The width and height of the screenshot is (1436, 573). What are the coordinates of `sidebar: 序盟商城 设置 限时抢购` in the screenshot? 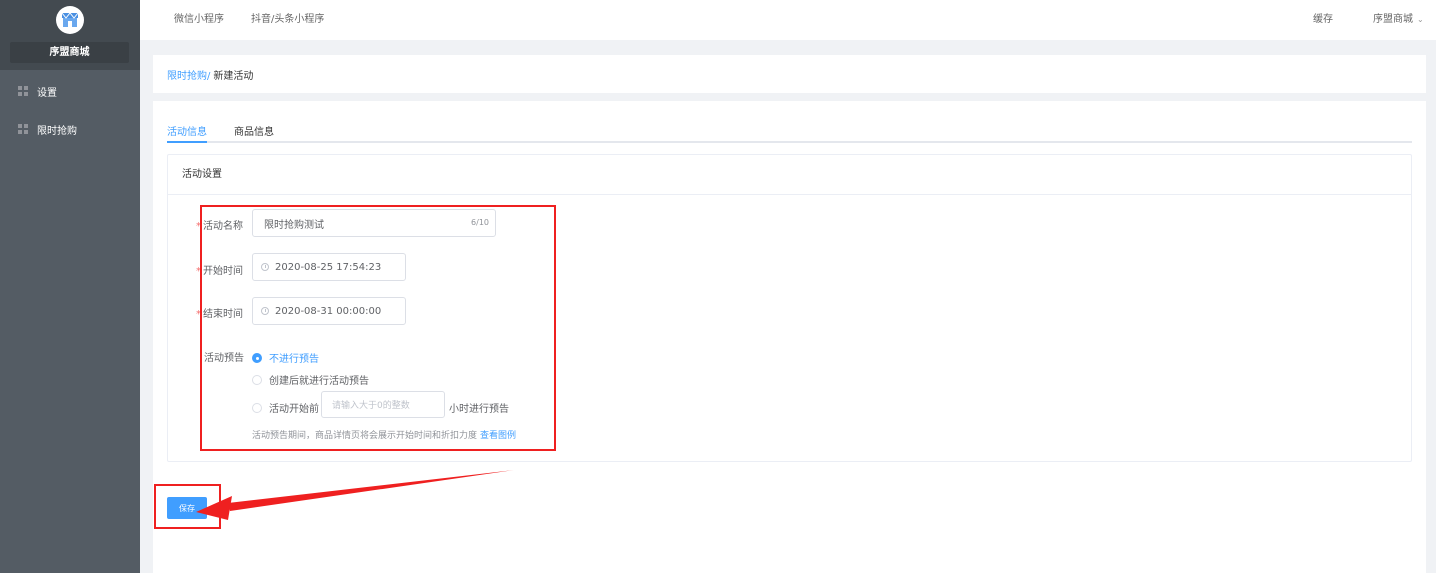 It's located at (70, 286).